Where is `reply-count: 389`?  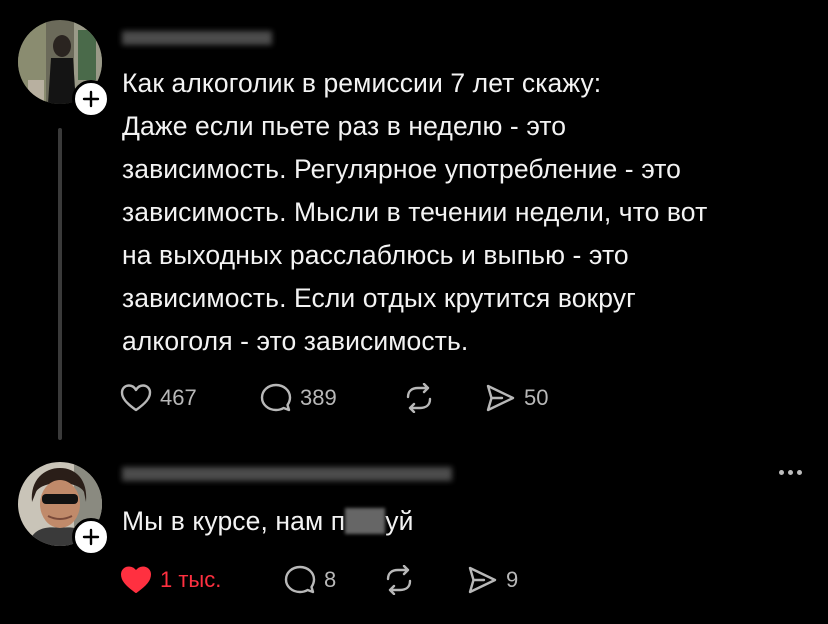
reply-count: 389 is located at coordinates (318, 397).